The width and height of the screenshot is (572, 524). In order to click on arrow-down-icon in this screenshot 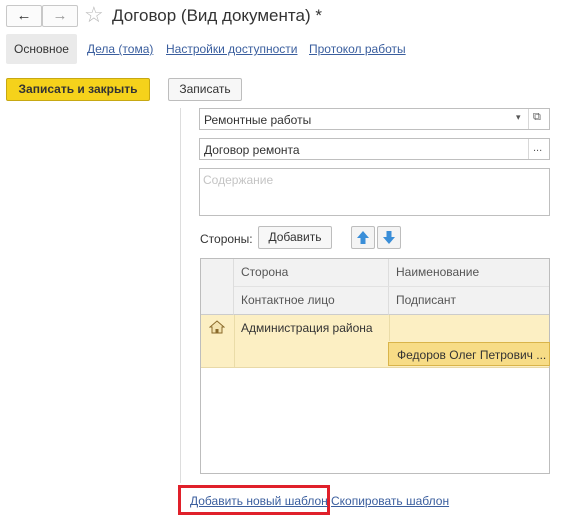, I will do `click(389, 237)`.